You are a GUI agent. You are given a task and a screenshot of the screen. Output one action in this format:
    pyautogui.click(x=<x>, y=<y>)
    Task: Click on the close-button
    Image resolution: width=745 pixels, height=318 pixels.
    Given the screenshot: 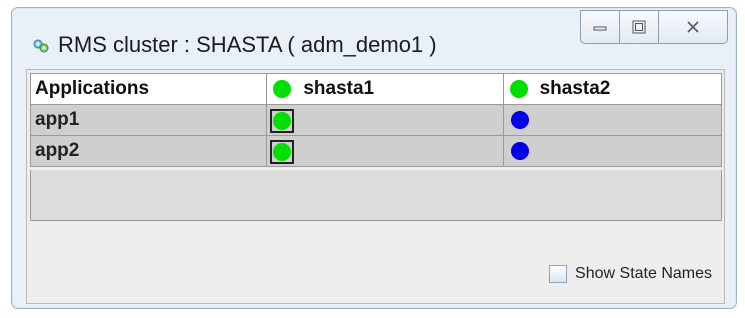 What is the action you would take?
    pyautogui.click(x=693, y=27)
    